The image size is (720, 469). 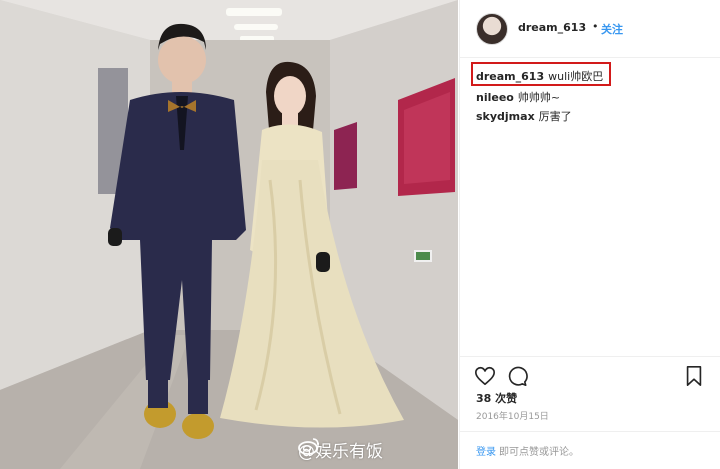 I want to click on login-prompt: 即可点赞或评论。, so click(x=539, y=452).